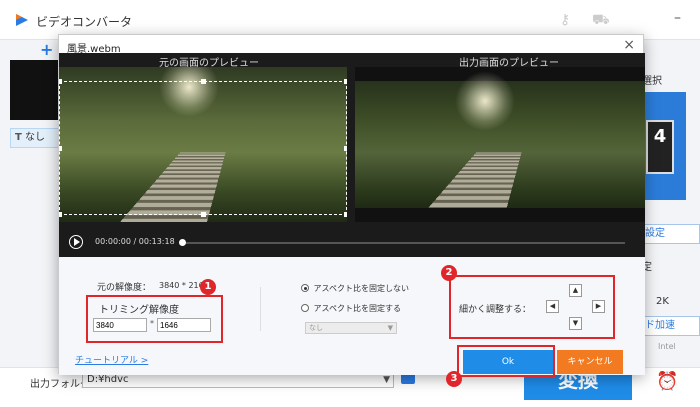  I want to click on seek-bar, so click(403, 243).